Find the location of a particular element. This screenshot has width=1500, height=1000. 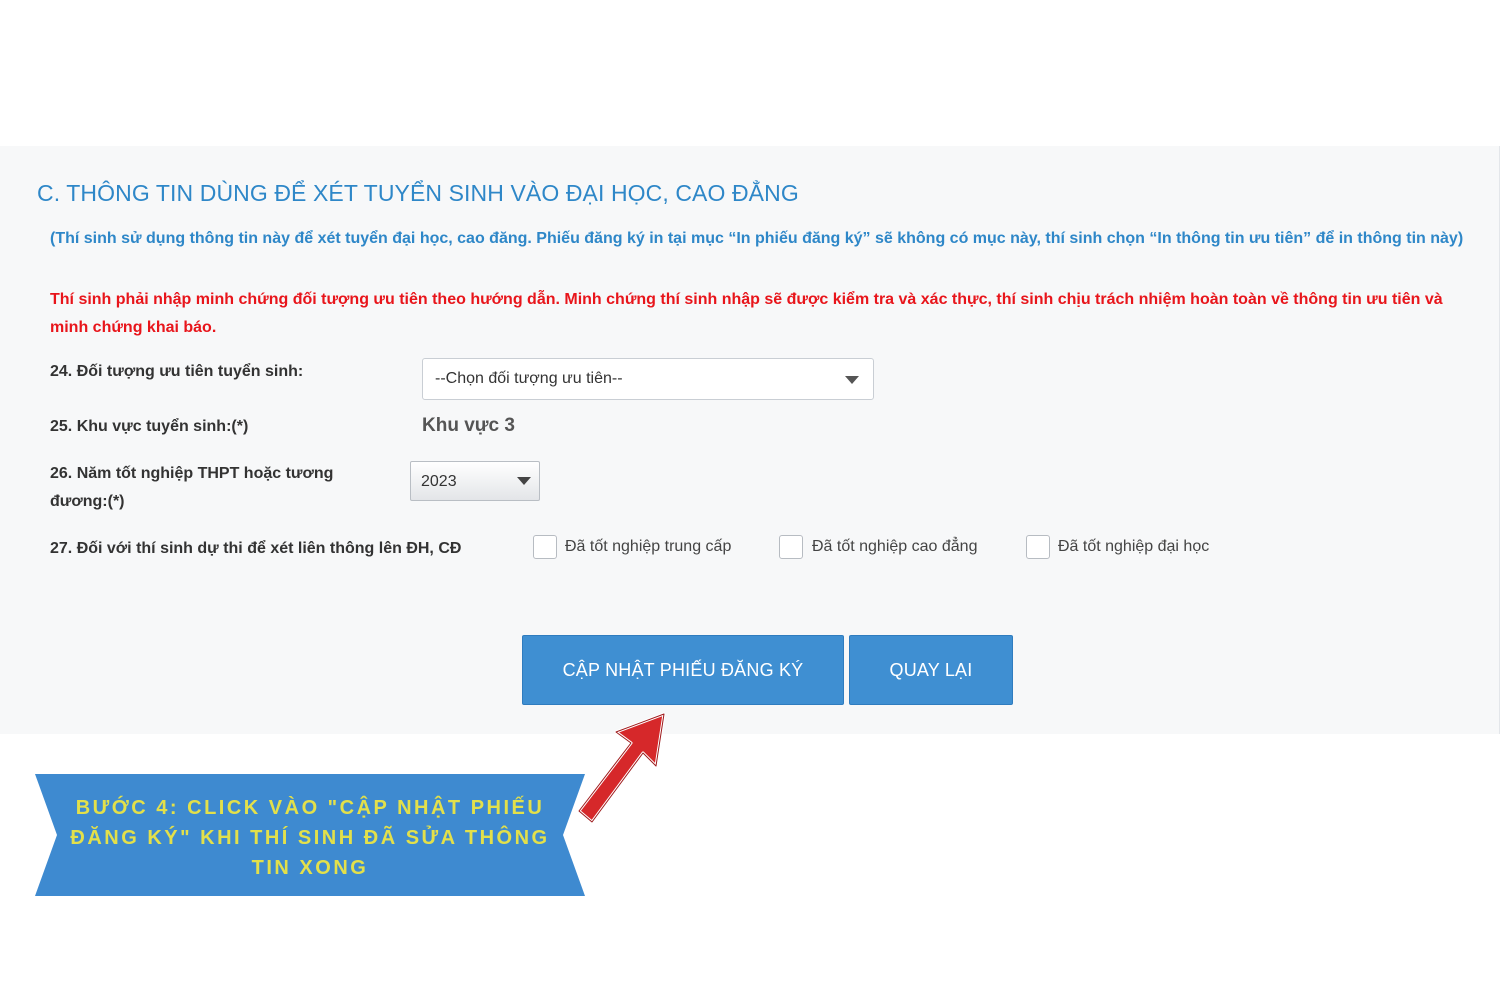

admission-area-label: 25. Khu vực tuyển sinh:(*) is located at coordinates (149, 426).